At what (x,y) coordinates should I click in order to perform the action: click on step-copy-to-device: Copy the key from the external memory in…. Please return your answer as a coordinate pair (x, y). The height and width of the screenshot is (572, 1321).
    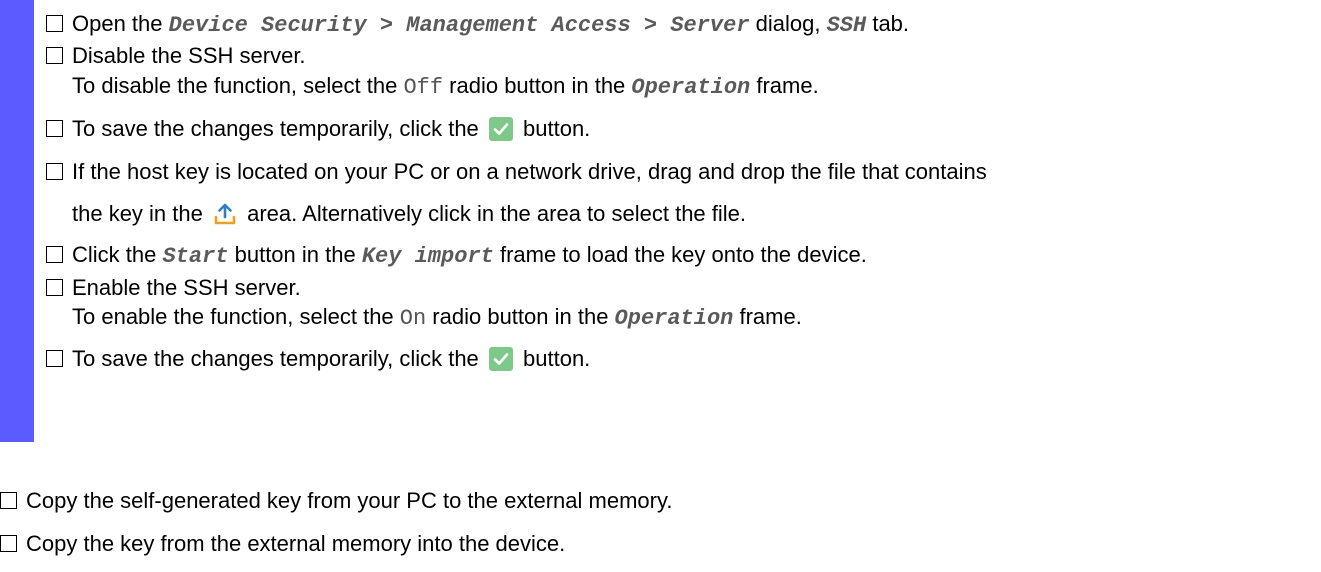
    Looking at the image, I should click on (282, 544).